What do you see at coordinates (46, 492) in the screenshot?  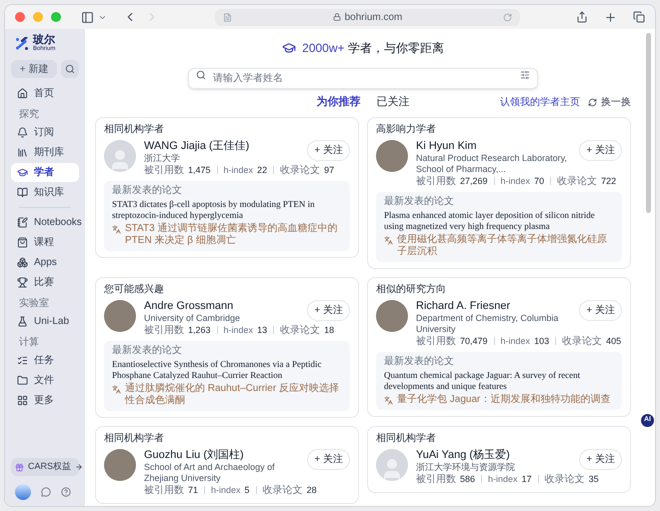 I see `chat-icon` at bounding box center [46, 492].